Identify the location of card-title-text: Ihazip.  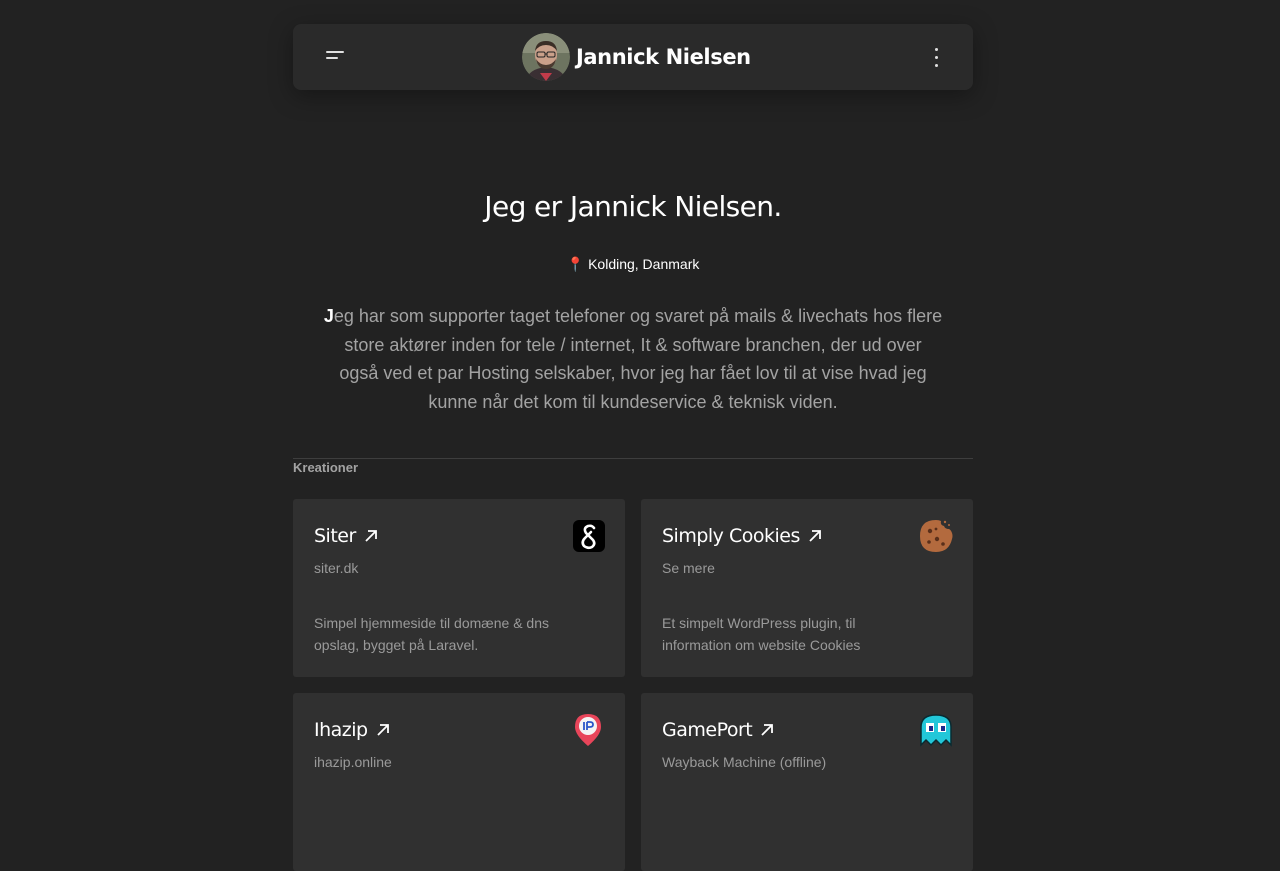
(341, 730).